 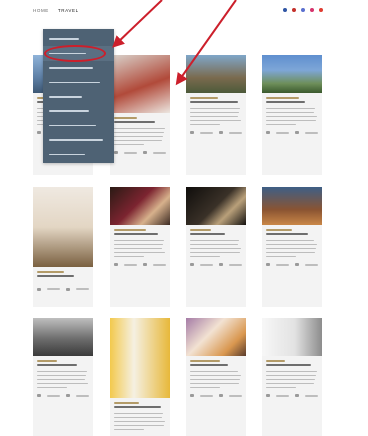 What do you see at coordinates (68, 10) in the screenshot?
I see `nav-item-travel: TRAVEL` at bounding box center [68, 10].